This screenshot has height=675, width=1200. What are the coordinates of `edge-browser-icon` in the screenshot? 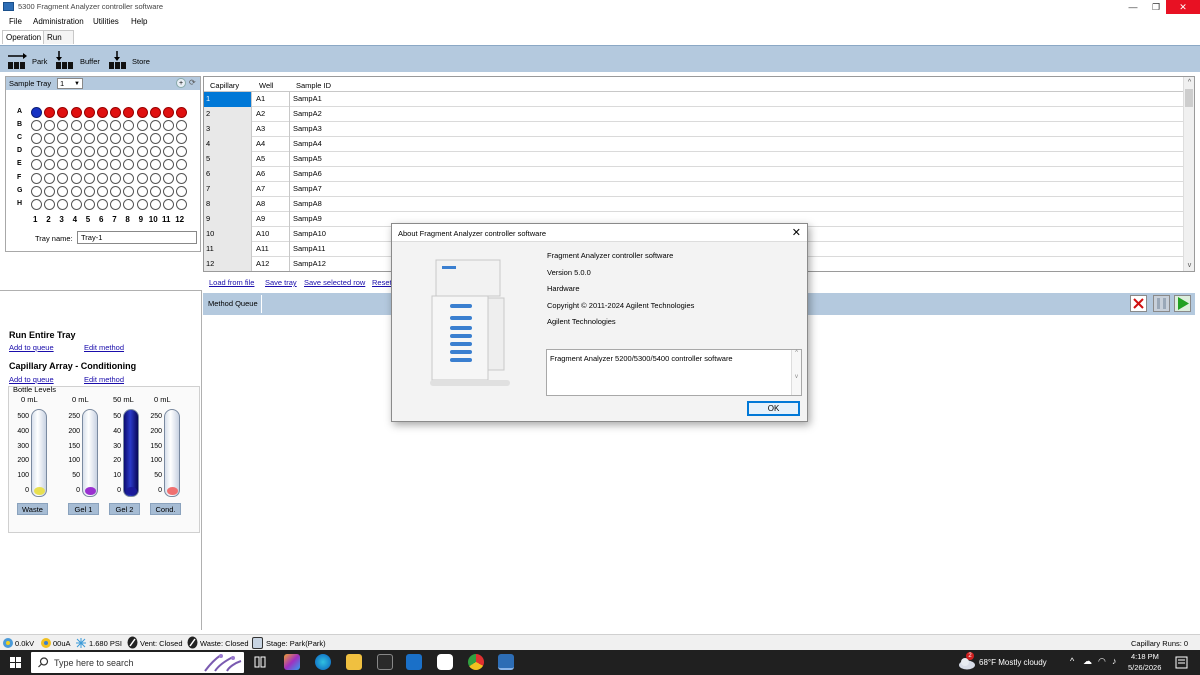 It's located at (323, 662).